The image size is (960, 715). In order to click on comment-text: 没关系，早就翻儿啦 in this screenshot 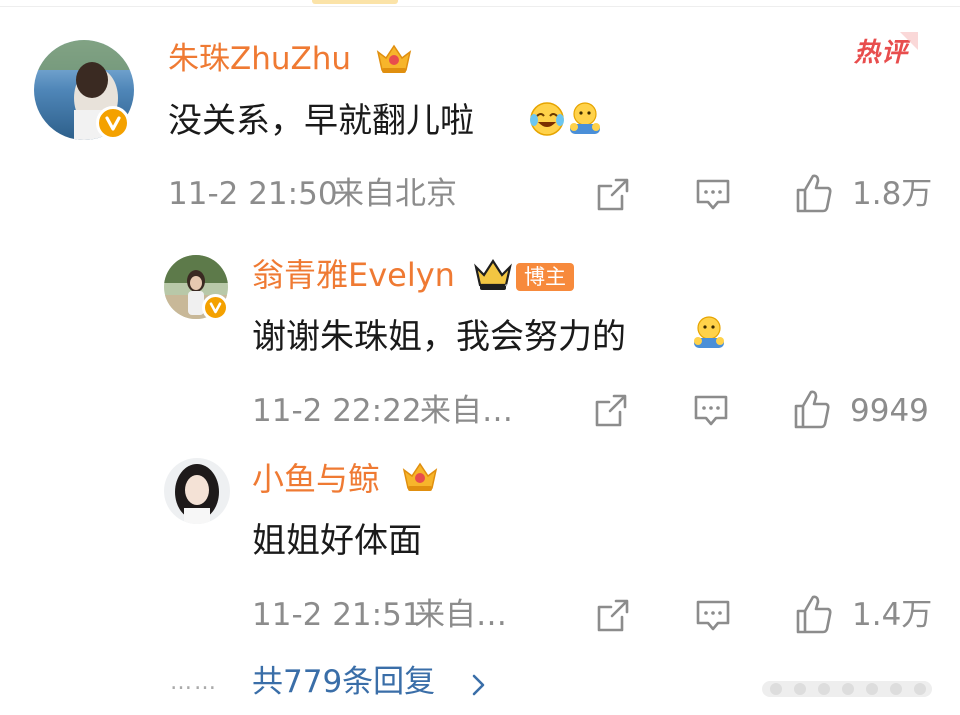, I will do `click(321, 121)`.